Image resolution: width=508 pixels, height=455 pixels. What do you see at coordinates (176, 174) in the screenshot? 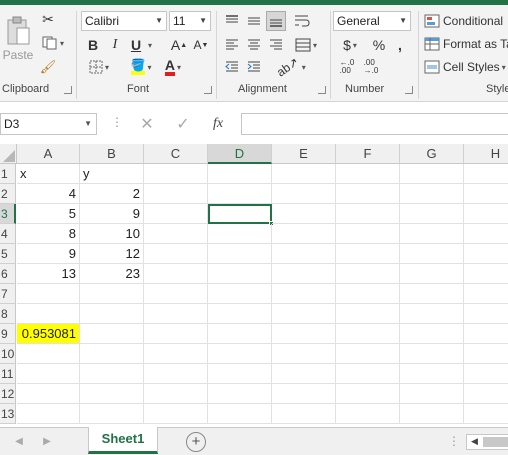
I see `cell-c1` at bounding box center [176, 174].